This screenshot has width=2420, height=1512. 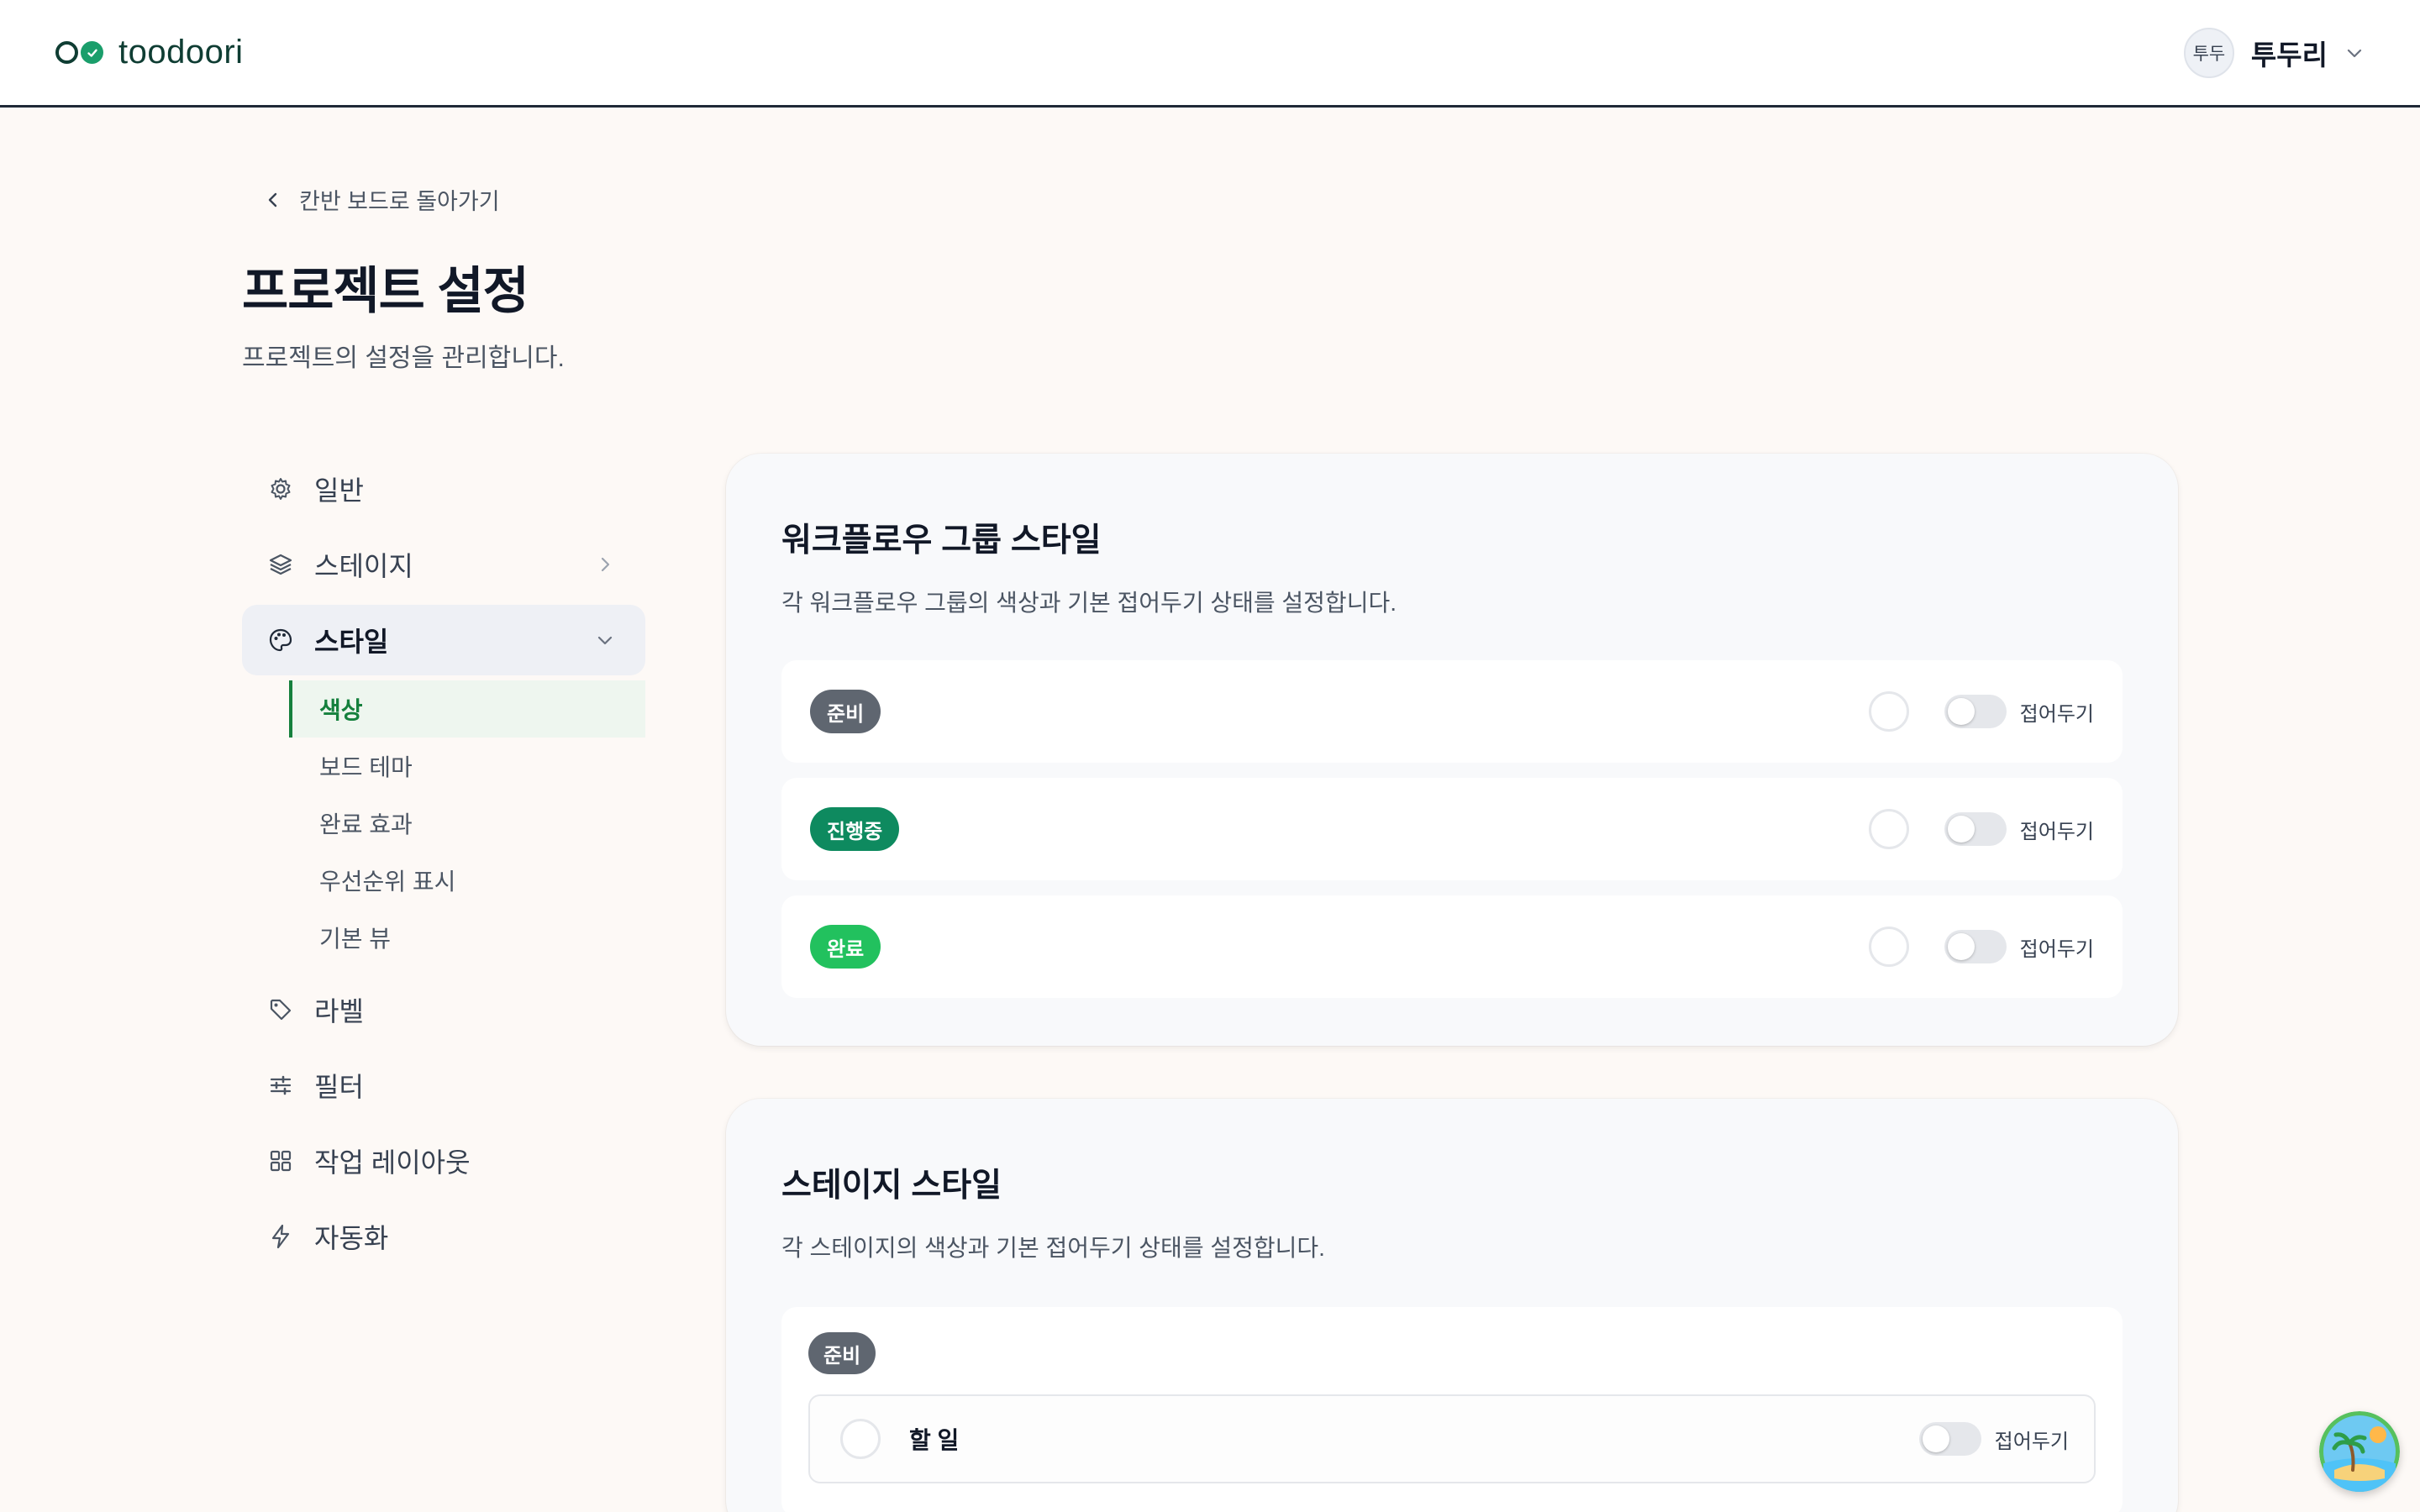 I want to click on group-badge: 완료, so click(x=845, y=947).